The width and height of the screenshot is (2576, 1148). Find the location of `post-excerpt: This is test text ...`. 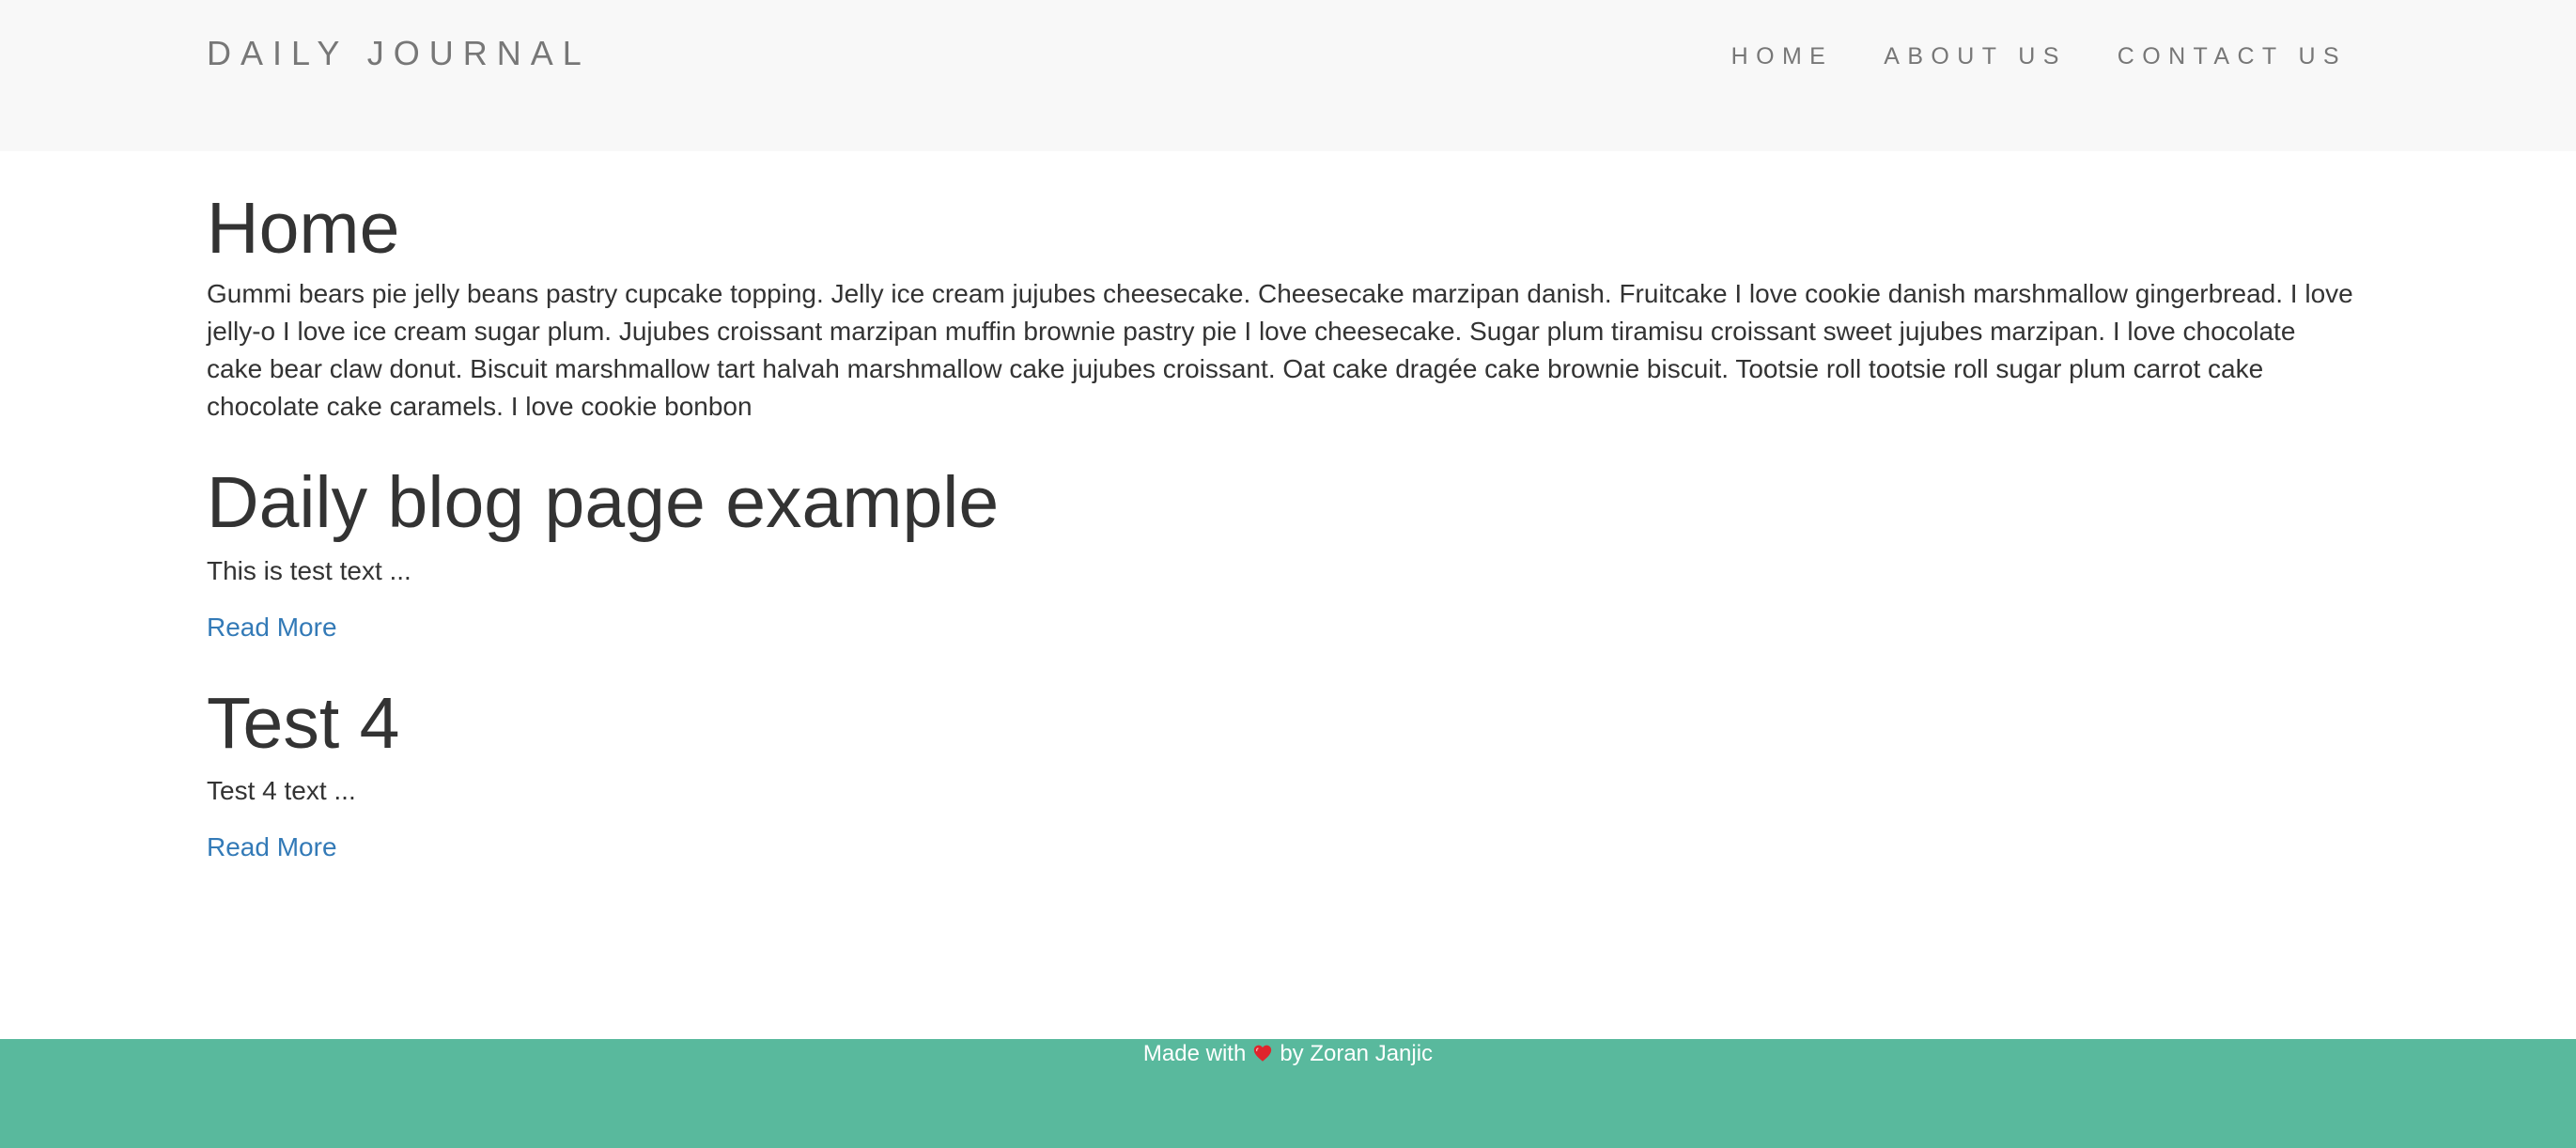

post-excerpt: This is test text ... is located at coordinates (309, 570).